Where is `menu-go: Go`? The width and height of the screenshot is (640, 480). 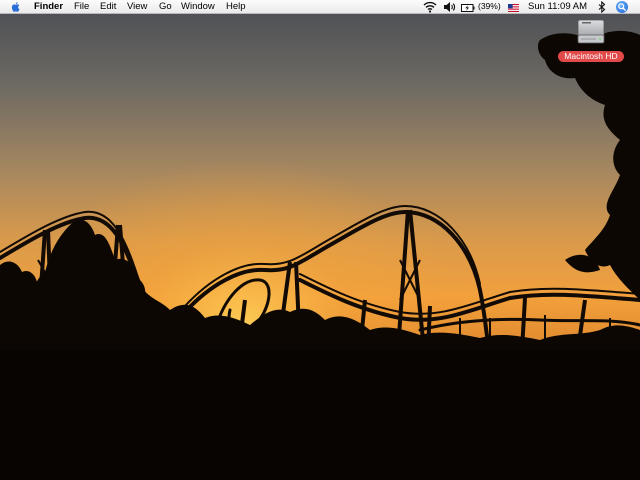
menu-go: Go is located at coordinates (165, 6).